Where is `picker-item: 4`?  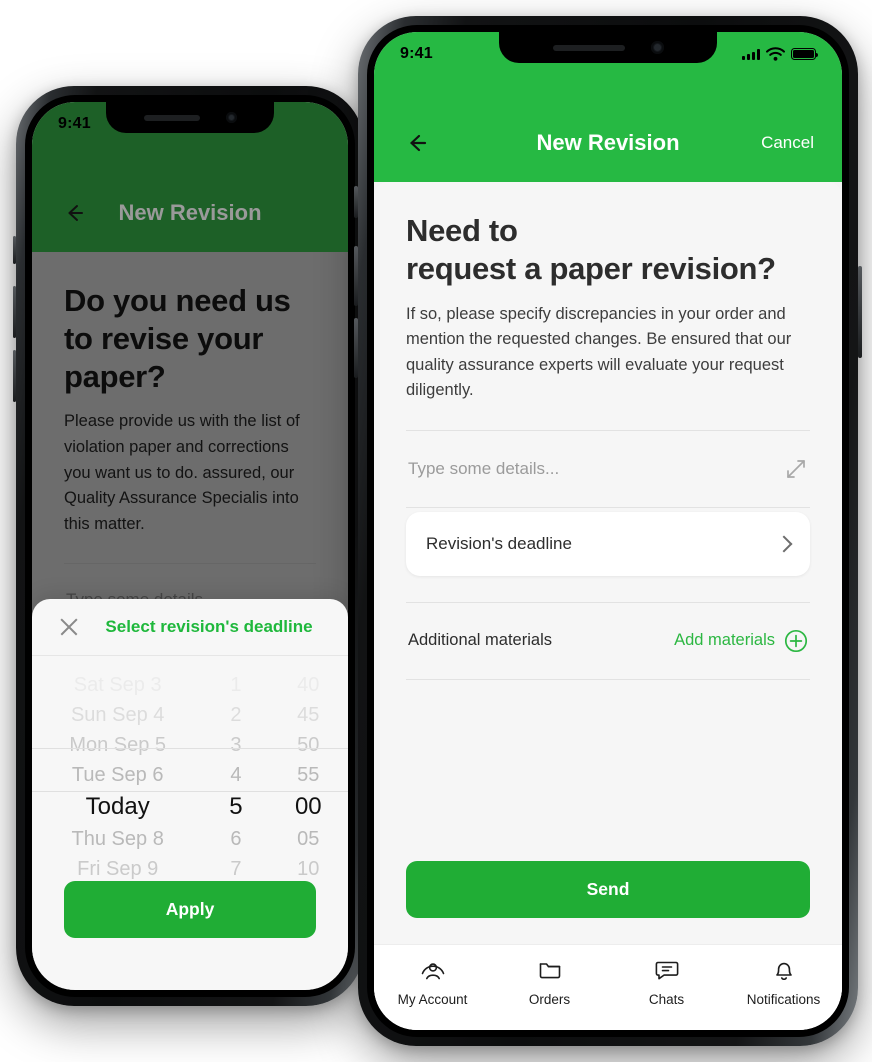 picker-item: 4 is located at coordinates (235, 775).